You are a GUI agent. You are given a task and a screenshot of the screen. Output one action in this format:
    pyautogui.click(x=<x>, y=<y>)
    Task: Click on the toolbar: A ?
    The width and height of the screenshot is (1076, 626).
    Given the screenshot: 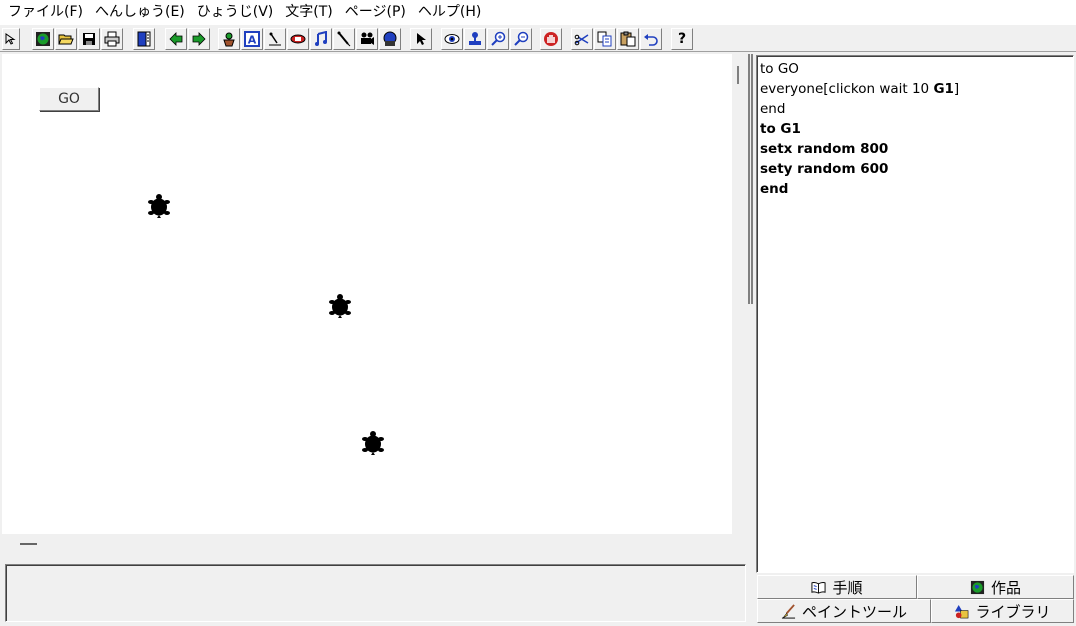 What is the action you would take?
    pyautogui.click(x=538, y=38)
    